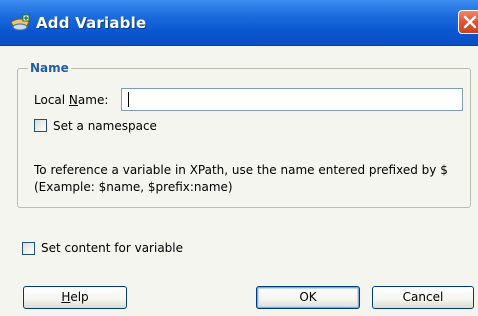  What do you see at coordinates (93, 100) in the screenshot?
I see `local-name-label-suffix: ame:` at bounding box center [93, 100].